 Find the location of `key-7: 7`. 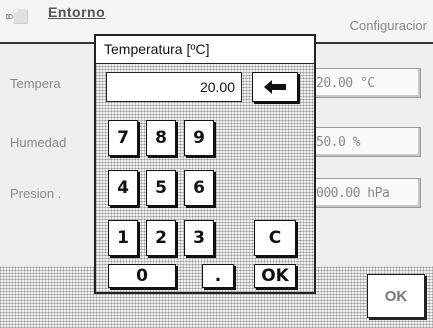

key-7: 7 is located at coordinates (123, 138).